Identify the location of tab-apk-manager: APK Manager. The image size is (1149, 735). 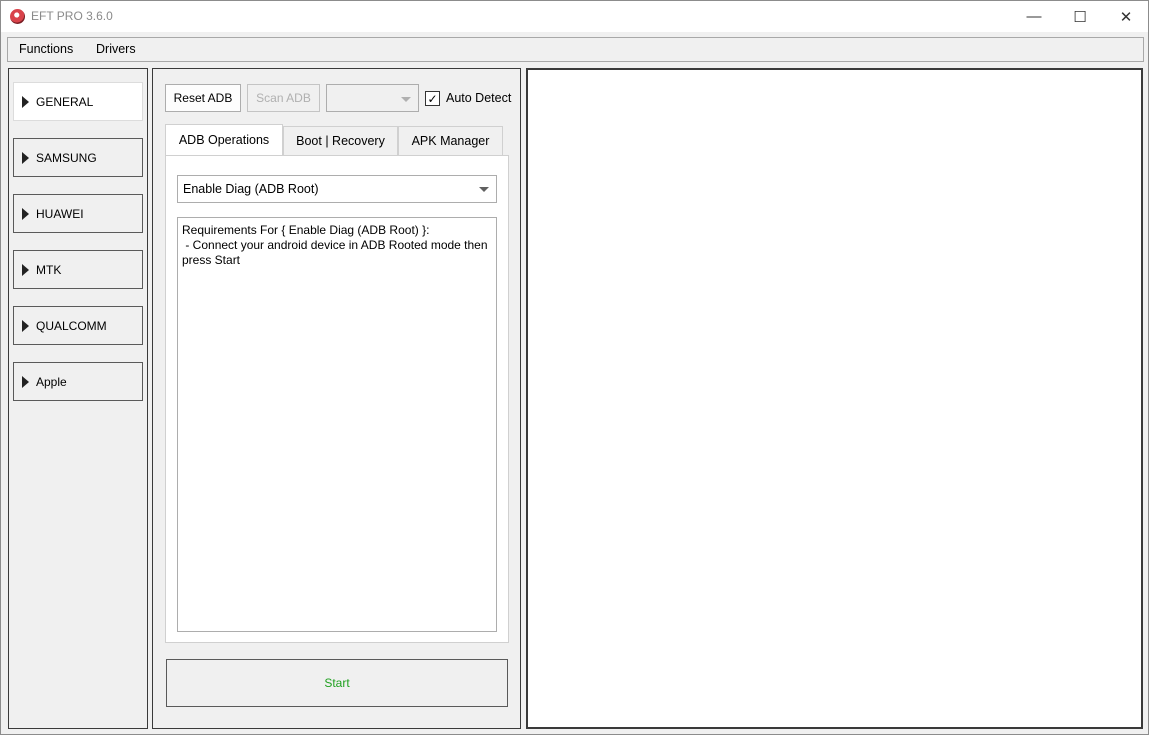
(450, 140).